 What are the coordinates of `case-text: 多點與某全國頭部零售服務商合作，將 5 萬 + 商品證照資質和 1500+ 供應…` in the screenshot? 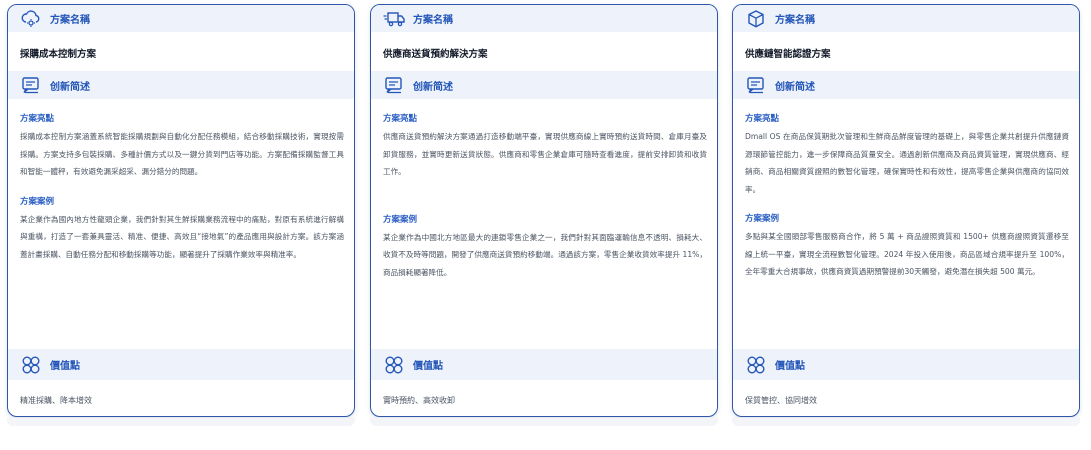 It's located at (907, 254).